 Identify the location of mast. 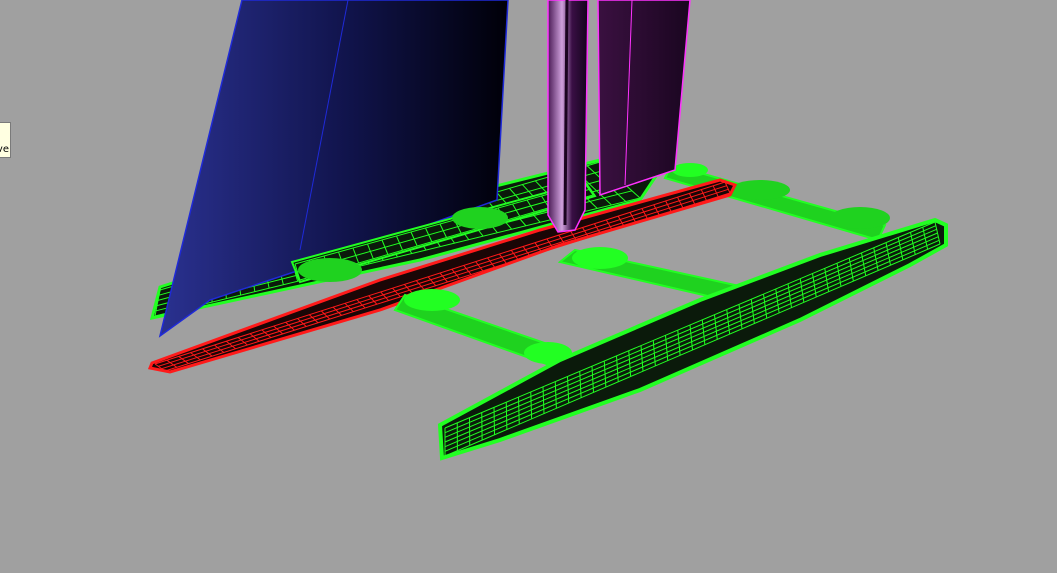
(568, 116).